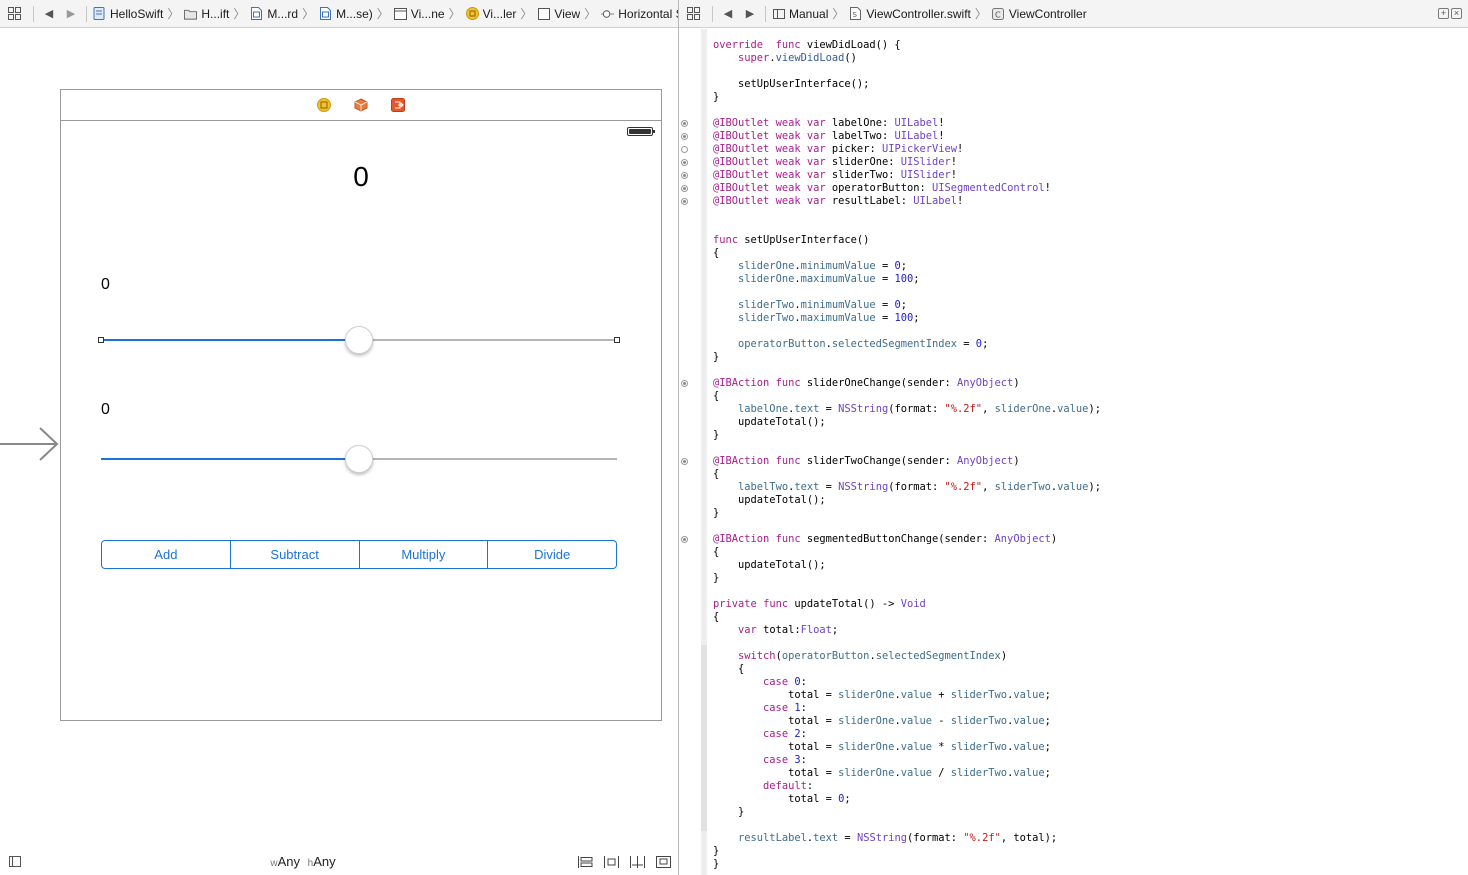 This screenshot has height=875, width=1468. Describe the element at coordinates (191, 13) in the screenshot. I see `folder-icon` at that location.